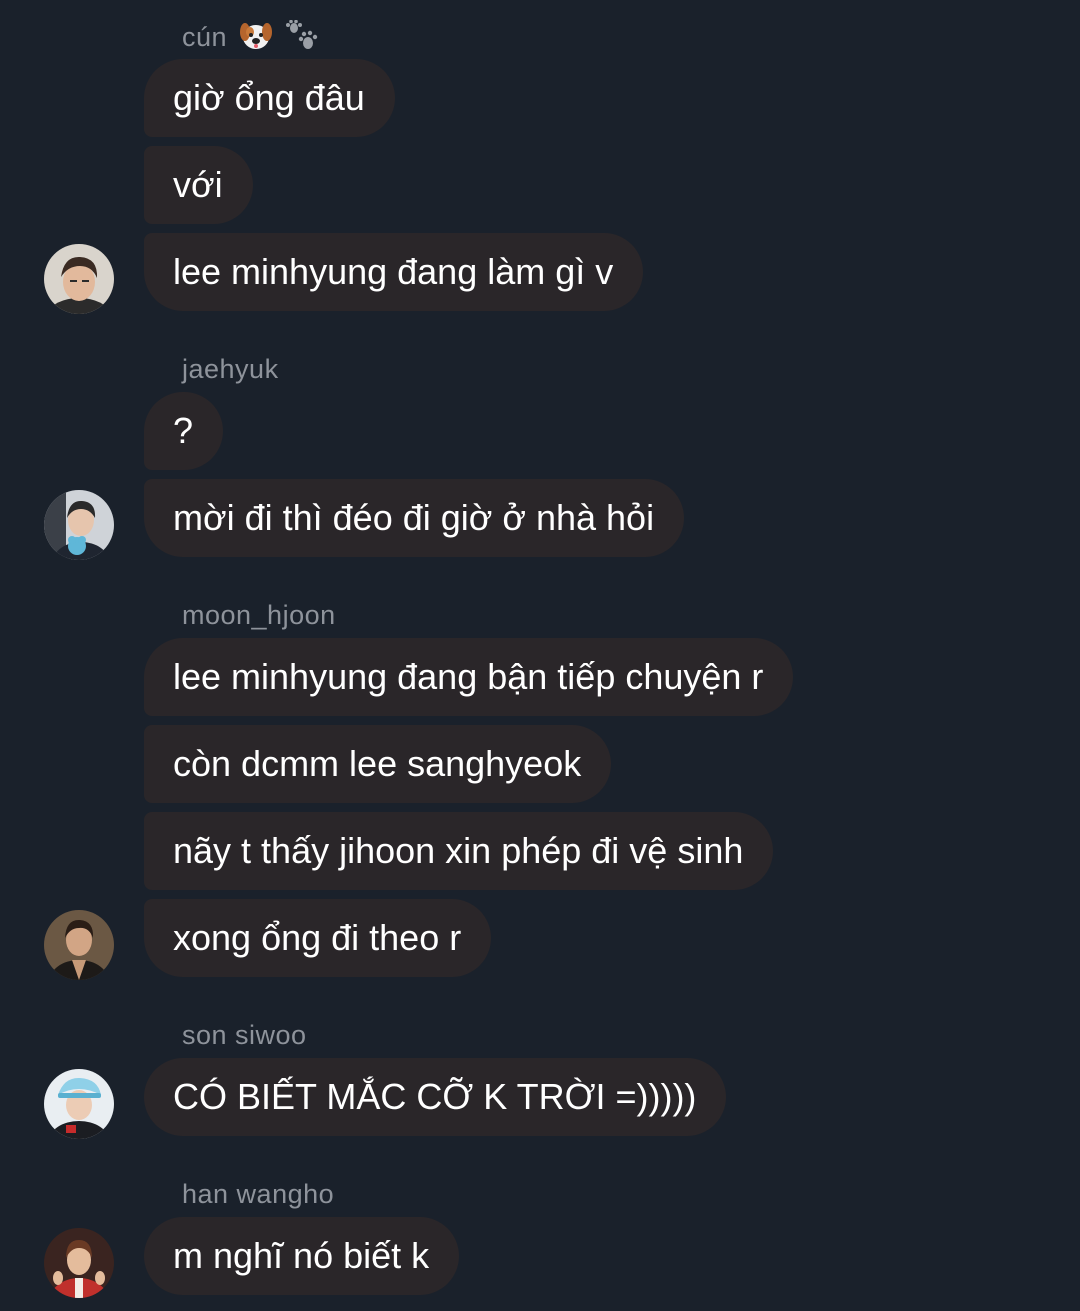 Image resolution: width=1080 pixels, height=1311 pixels. I want to click on sender-name: cún, so click(250, 39).